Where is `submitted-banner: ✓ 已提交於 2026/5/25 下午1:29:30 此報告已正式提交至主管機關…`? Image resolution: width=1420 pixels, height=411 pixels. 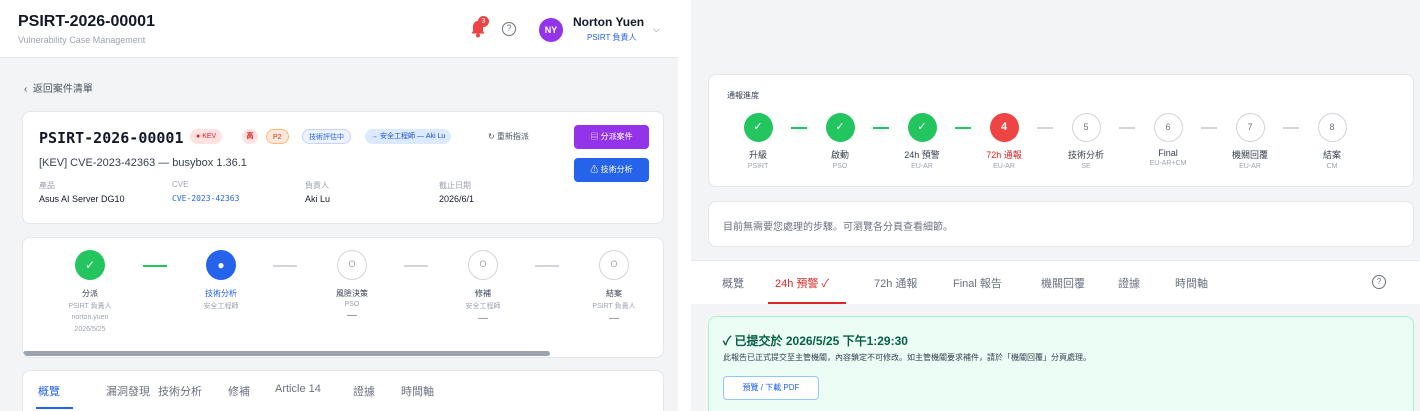
submitted-banner: ✓ 已提交於 2026/5/25 下午1:29:30 此報告已正式提交至主管機關… is located at coordinates (1061, 363).